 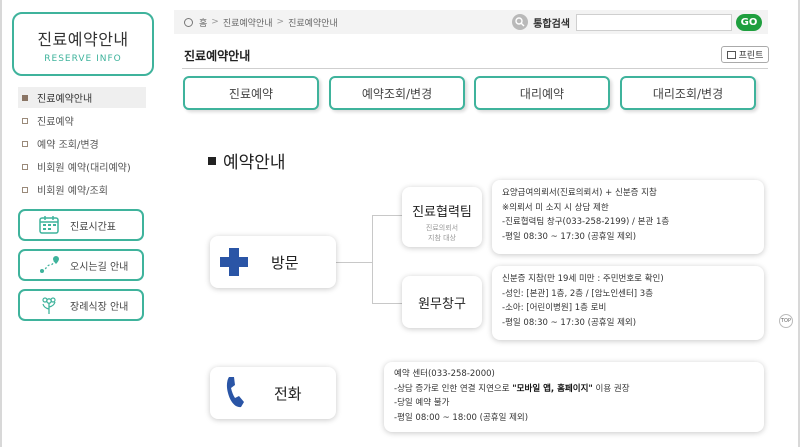 I want to click on partner-team-card: 진료협력팀 진료의뢰서 지참 대상, so click(x=442, y=217).